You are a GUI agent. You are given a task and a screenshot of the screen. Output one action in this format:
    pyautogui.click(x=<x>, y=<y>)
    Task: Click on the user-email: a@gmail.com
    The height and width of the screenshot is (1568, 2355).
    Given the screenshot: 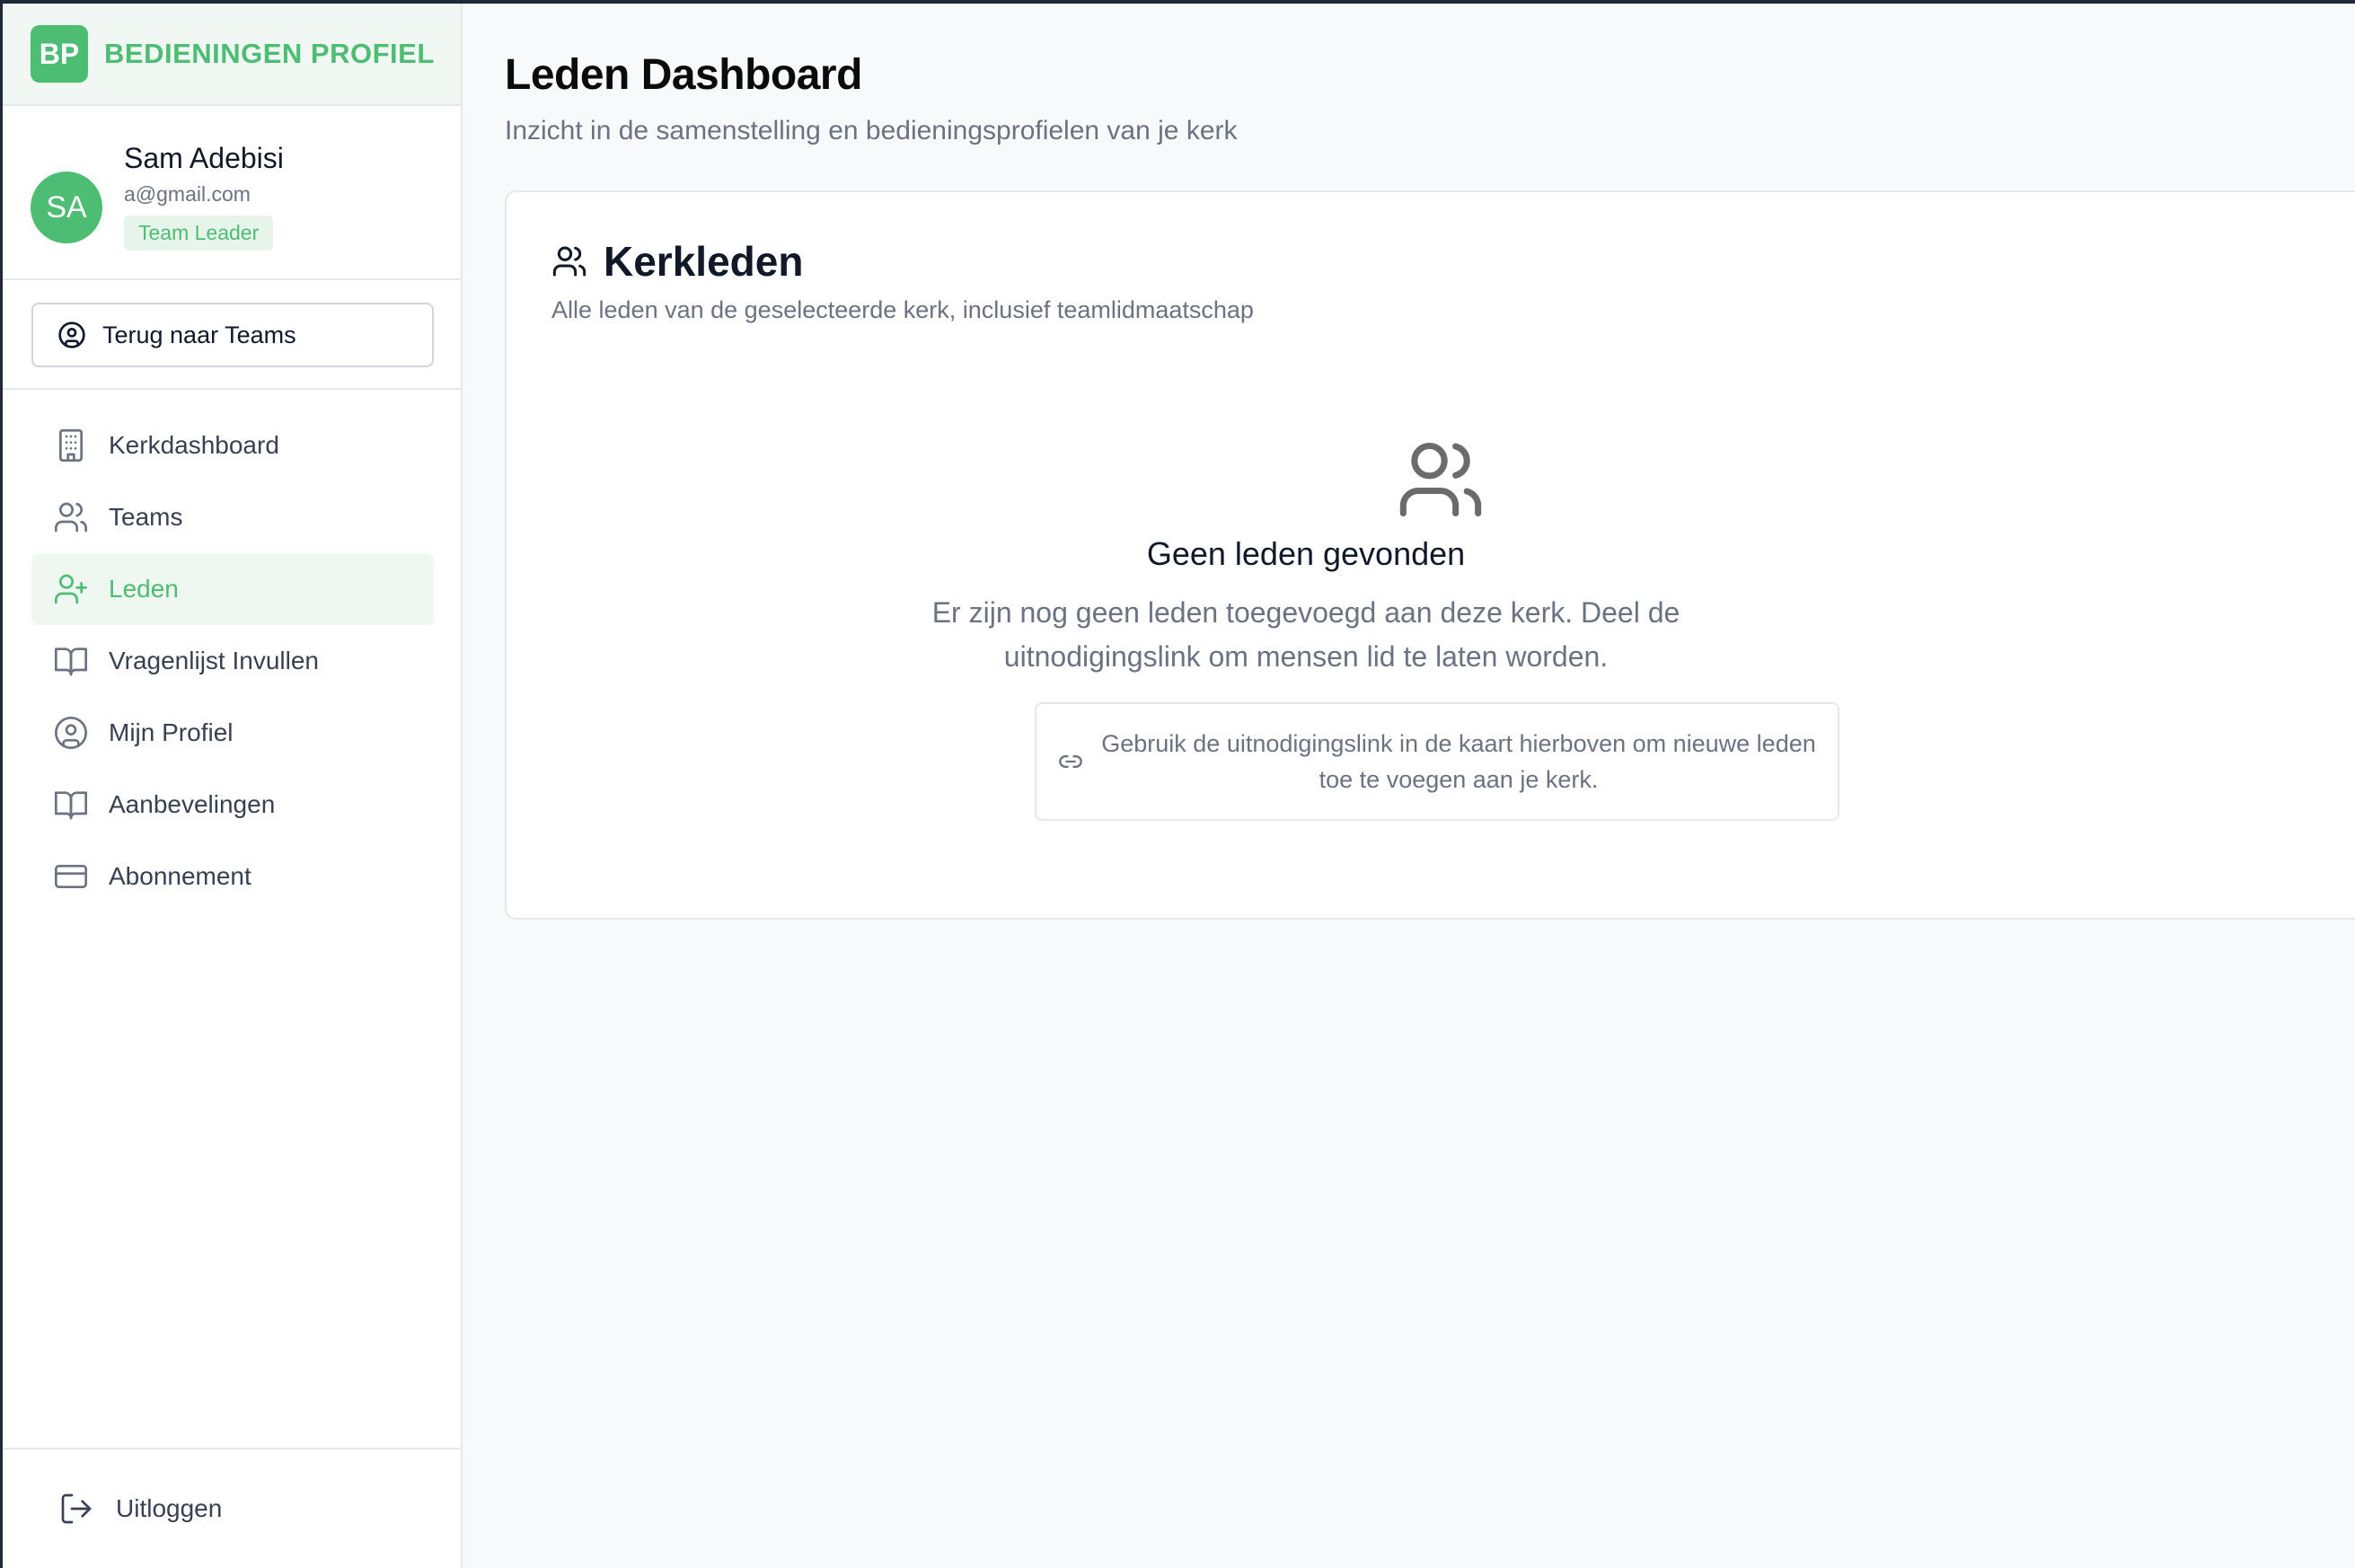 What is the action you would take?
    pyautogui.click(x=188, y=194)
    